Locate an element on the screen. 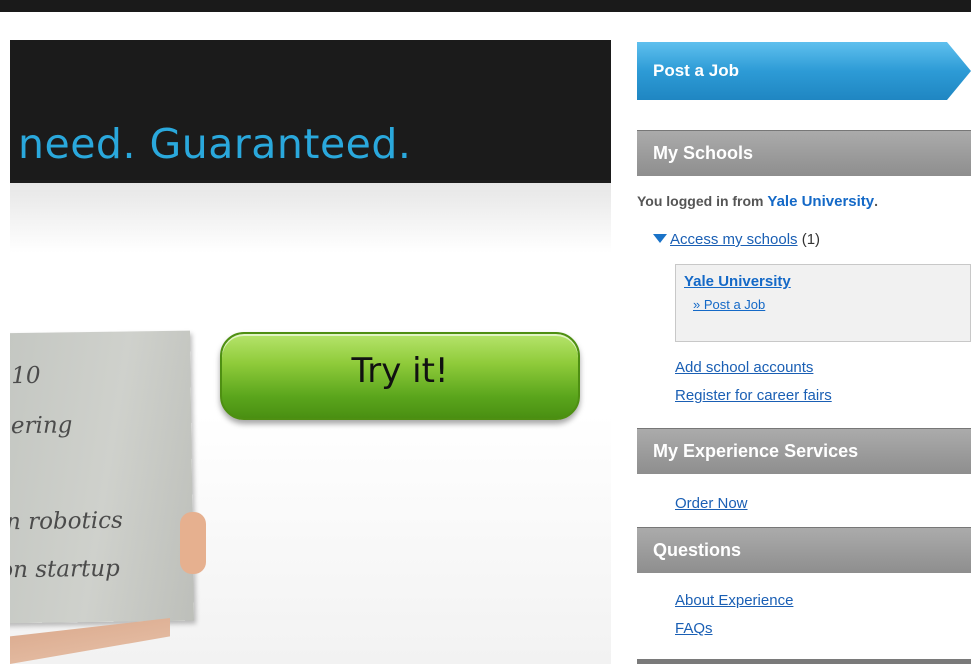  school-entry-box: Yale University » Post a Job is located at coordinates (823, 303).